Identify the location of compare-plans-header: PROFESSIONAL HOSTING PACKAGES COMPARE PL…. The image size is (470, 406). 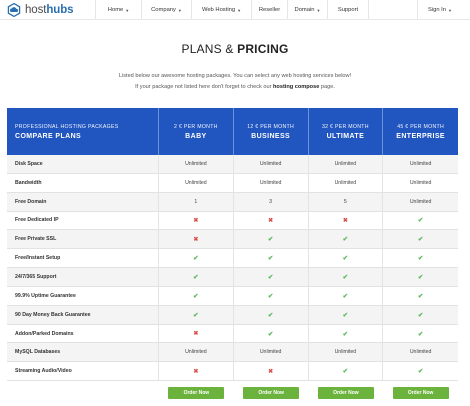
(83, 131).